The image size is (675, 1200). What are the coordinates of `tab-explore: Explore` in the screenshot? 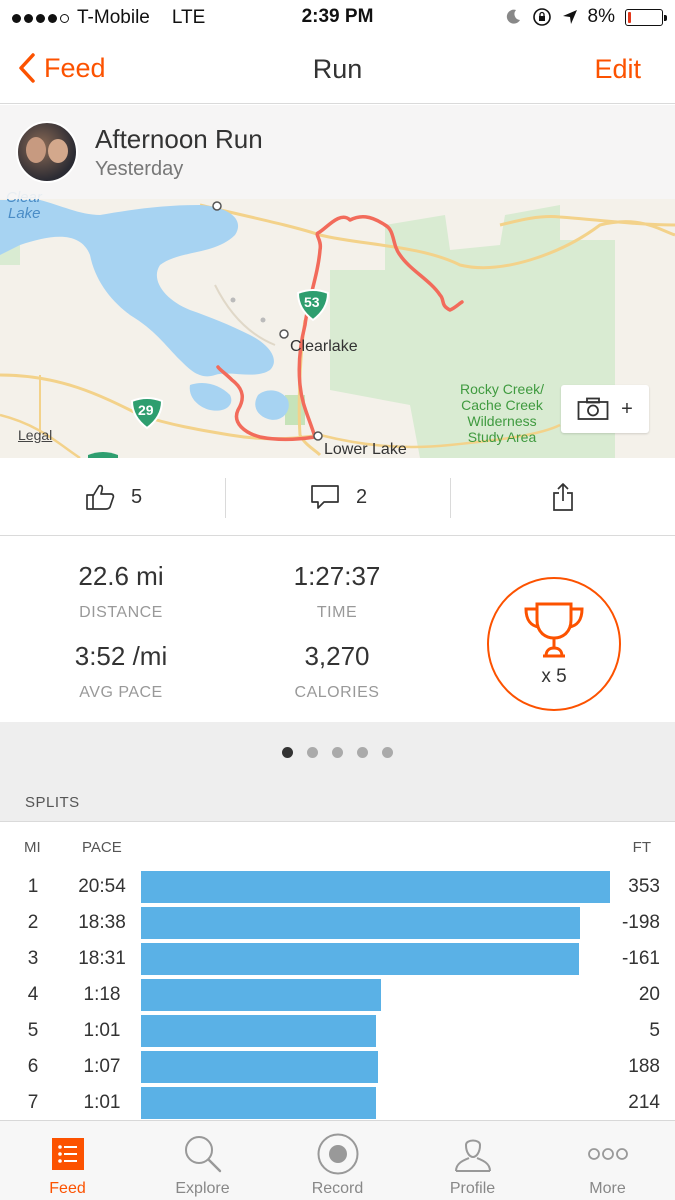 It's located at (202, 1160).